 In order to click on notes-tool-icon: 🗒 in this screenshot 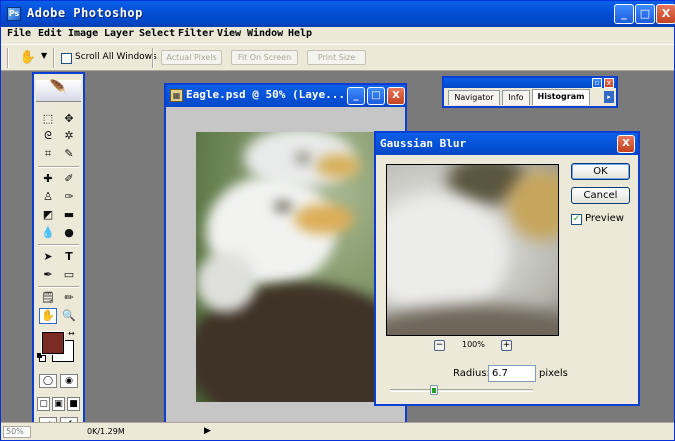, I will do `click(48, 298)`.